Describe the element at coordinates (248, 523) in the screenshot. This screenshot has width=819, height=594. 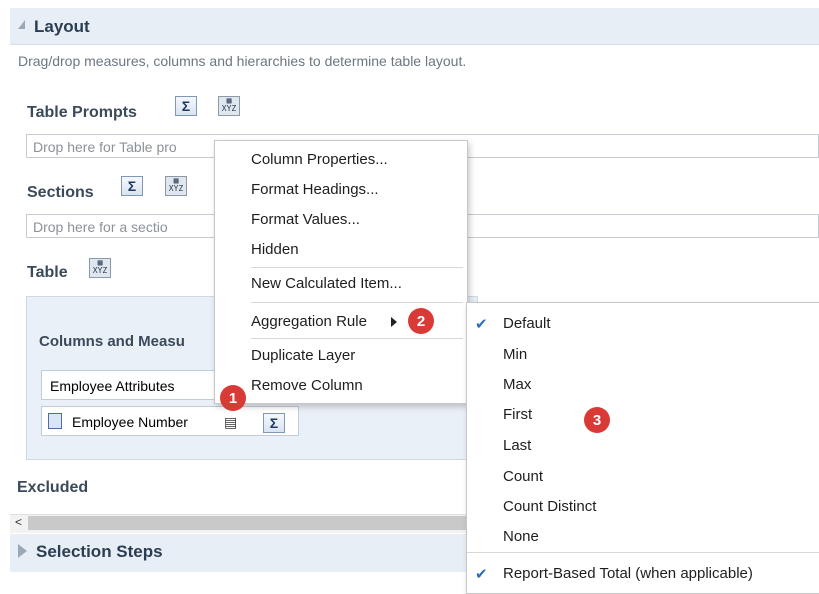
I see `scroll-thumb` at that location.